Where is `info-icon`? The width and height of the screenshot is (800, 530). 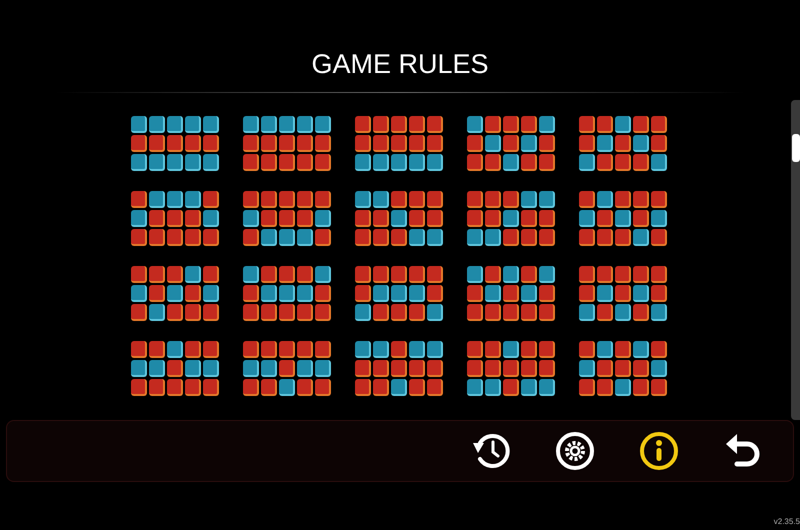
info-icon is located at coordinates (659, 451).